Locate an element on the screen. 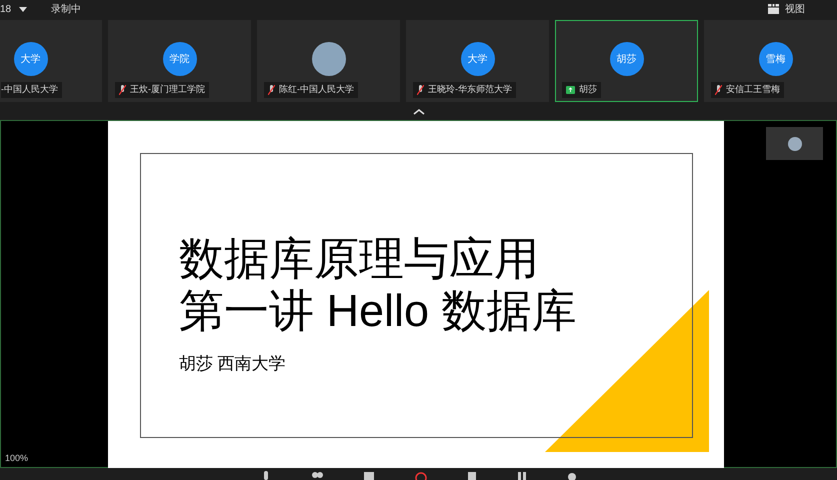  photo-placeholder is located at coordinates (329, 59).